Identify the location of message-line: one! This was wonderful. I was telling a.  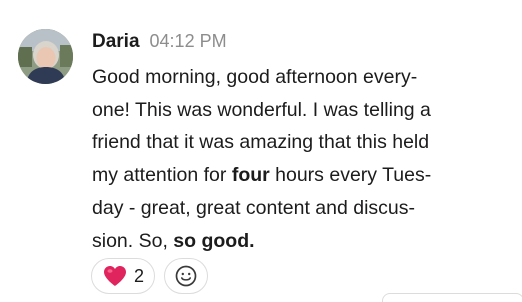
(261, 109).